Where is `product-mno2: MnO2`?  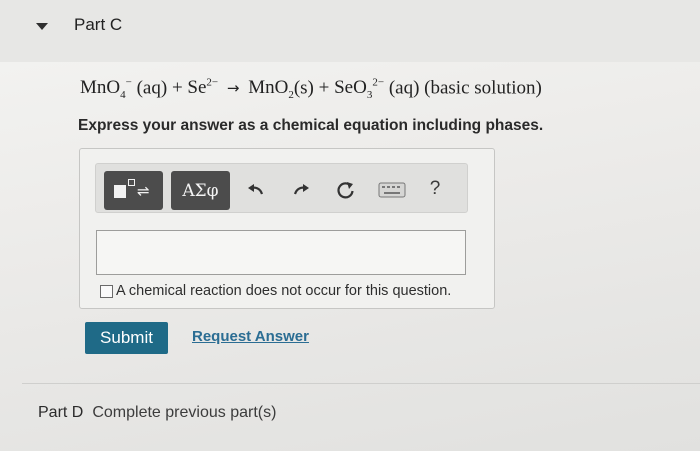
product-mno2: MnO2 is located at coordinates (271, 89).